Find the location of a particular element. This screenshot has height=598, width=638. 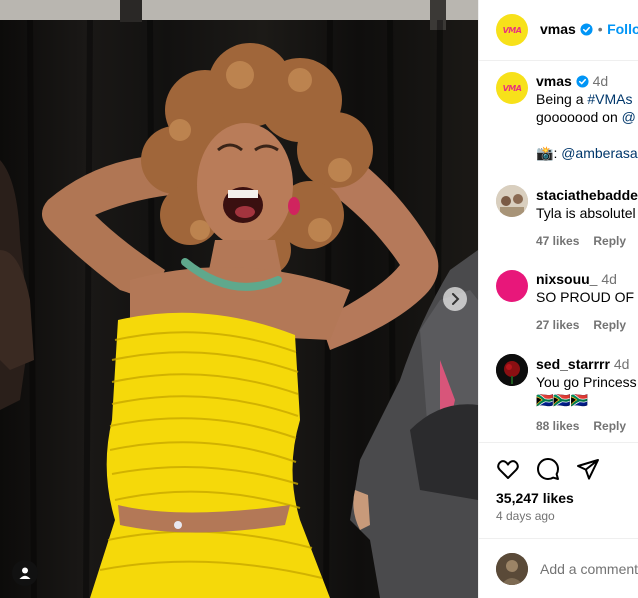

comment-input: Add a comment is located at coordinates (589, 569).